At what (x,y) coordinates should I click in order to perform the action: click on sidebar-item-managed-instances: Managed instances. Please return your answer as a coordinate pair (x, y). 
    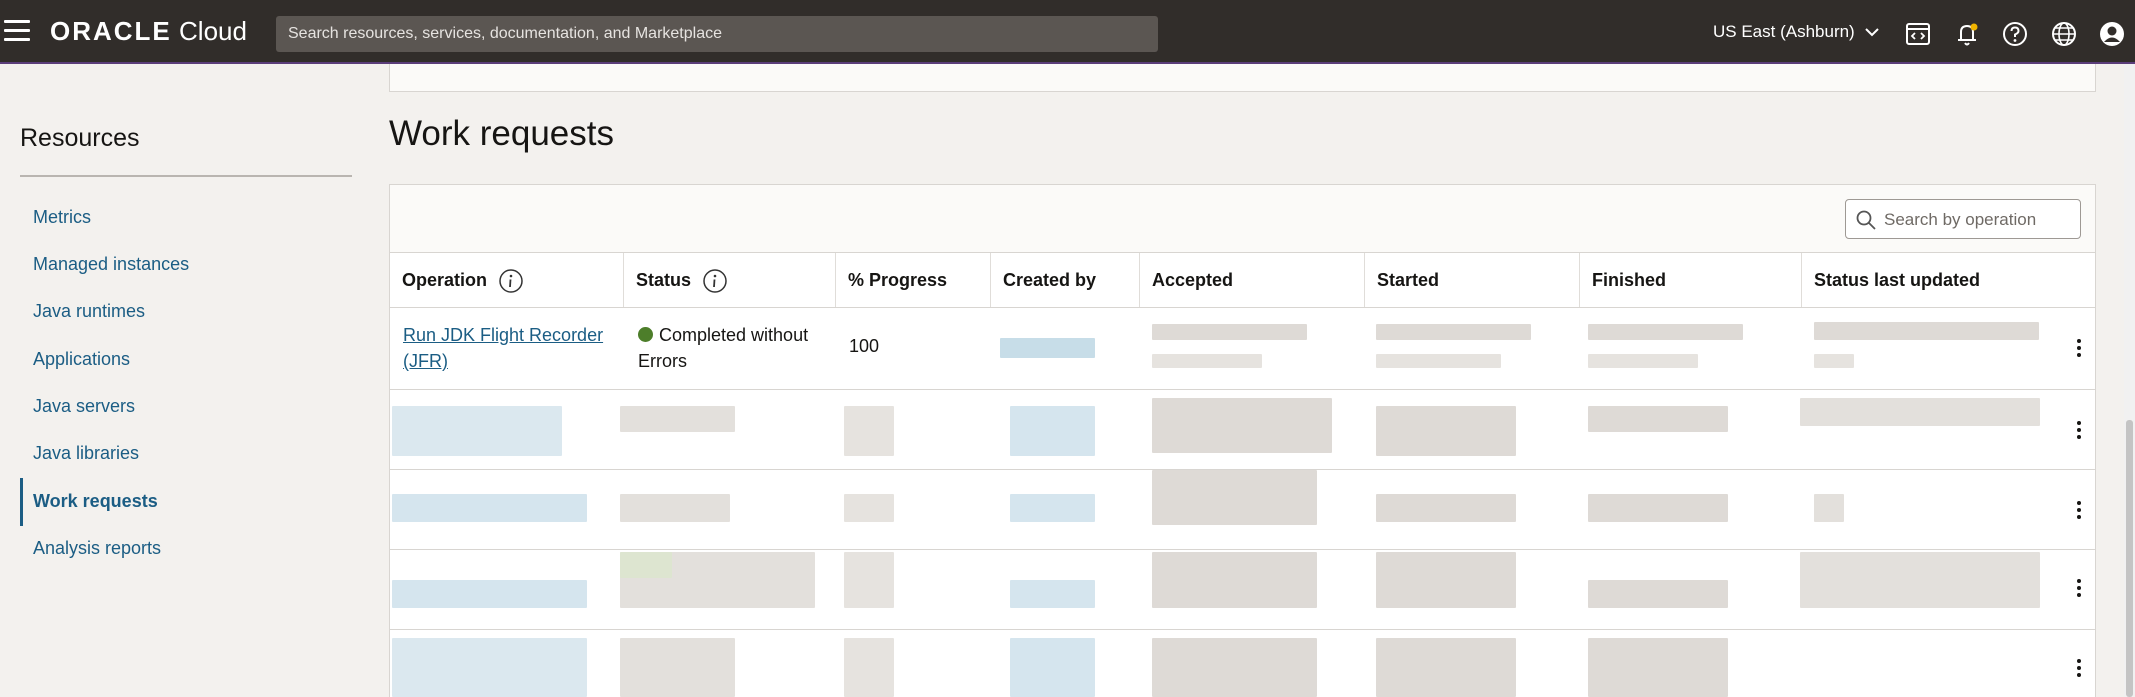
    Looking at the image, I should click on (111, 264).